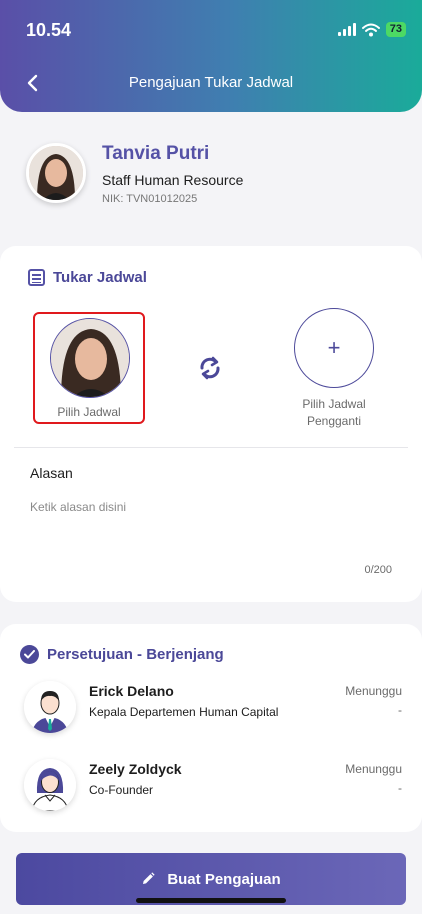 The image size is (422, 914). What do you see at coordinates (217, 787) in the screenshot?
I see `approver-row: Zeely Zoldyck Co-Founder Menunggu -` at bounding box center [217, 787].